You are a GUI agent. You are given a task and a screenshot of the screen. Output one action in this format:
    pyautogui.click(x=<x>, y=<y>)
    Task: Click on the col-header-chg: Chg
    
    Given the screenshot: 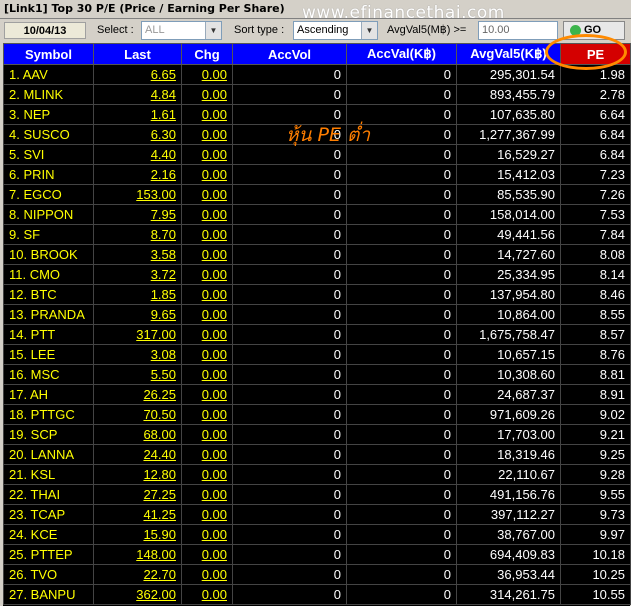 What is the action you would take?
    pyautogui.click(x=207, y=54)
    